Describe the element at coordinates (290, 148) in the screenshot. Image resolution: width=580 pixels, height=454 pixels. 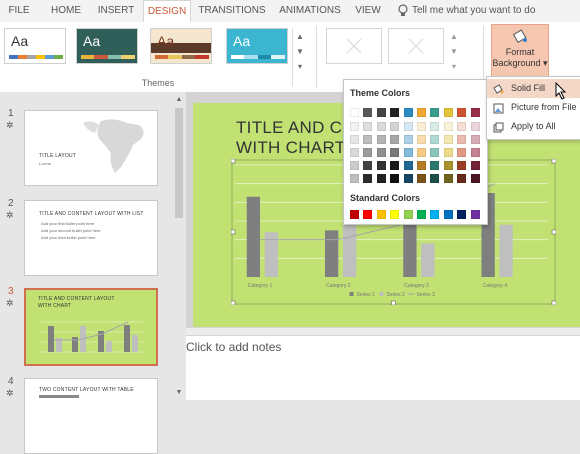
I see `slide-title-line2: WITH CHART` at that location.